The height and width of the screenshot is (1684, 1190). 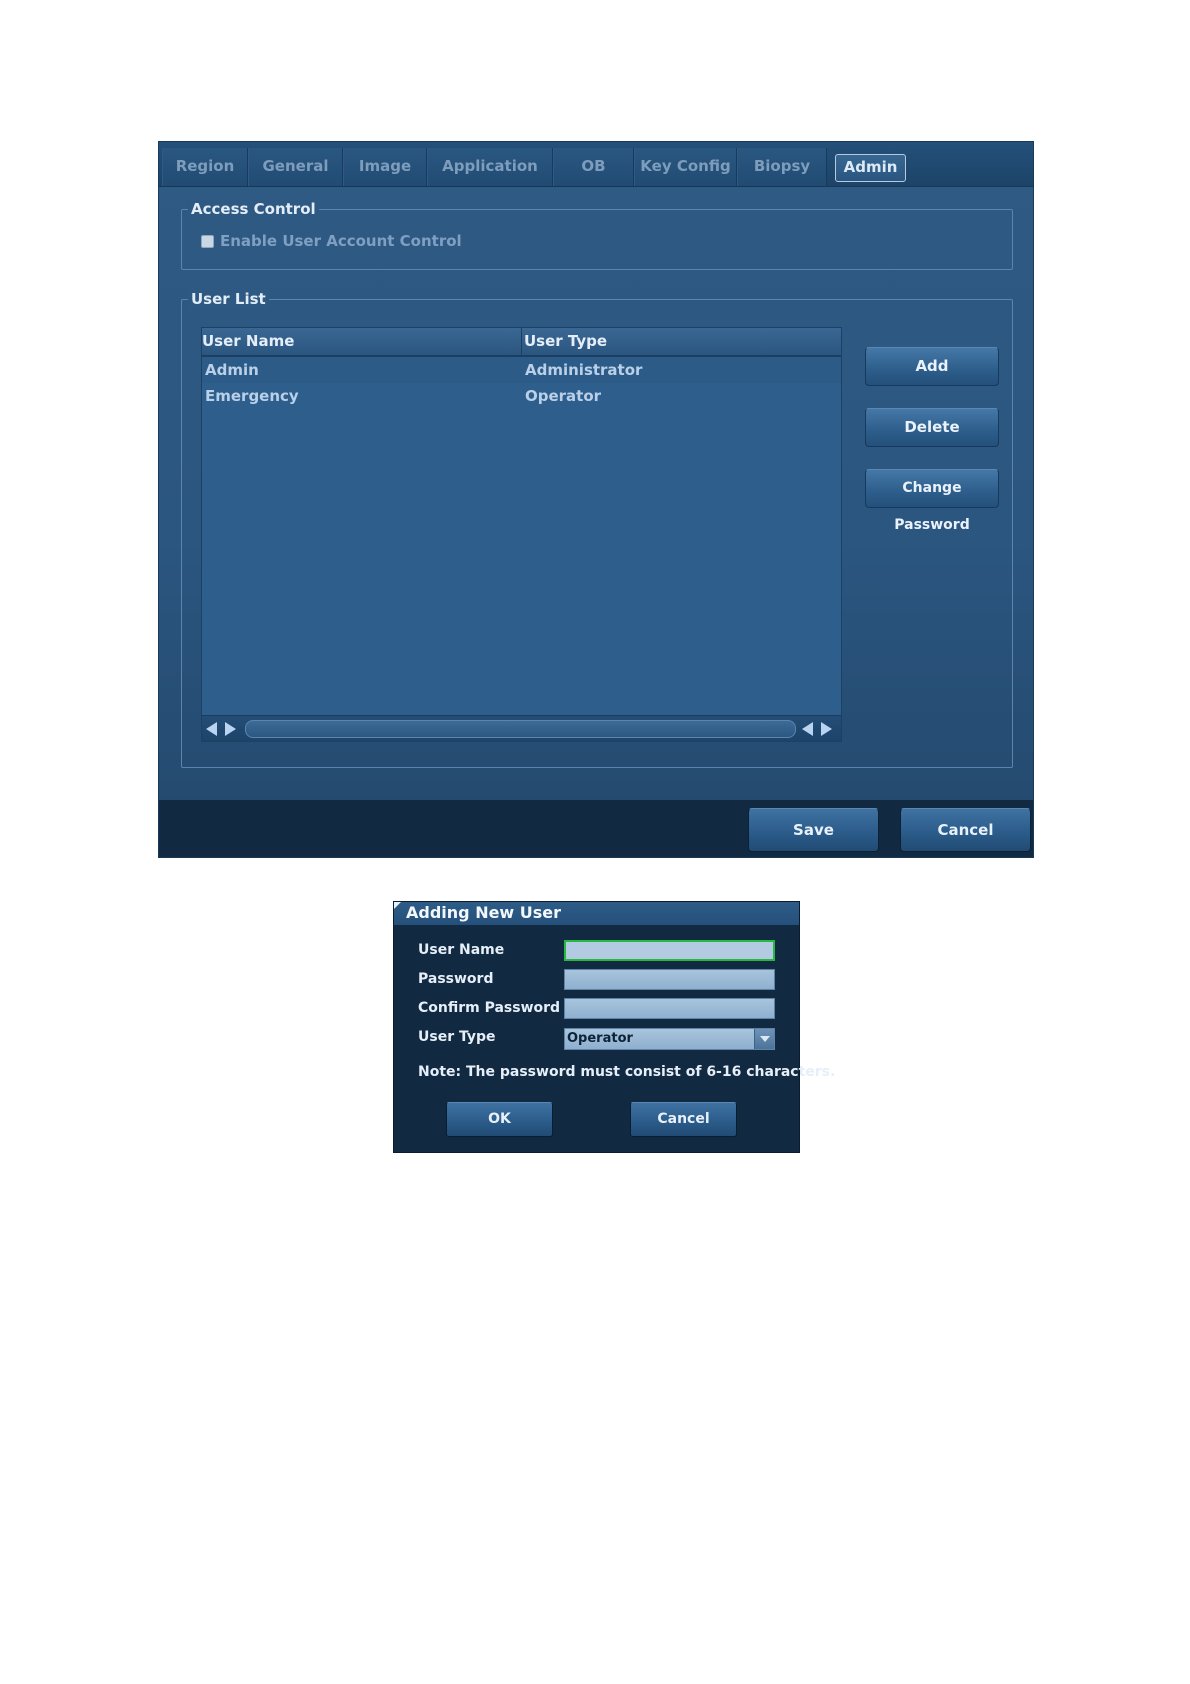 I want to click on confirm-password-label: Confirm Password, so click(x=489, y=1008).